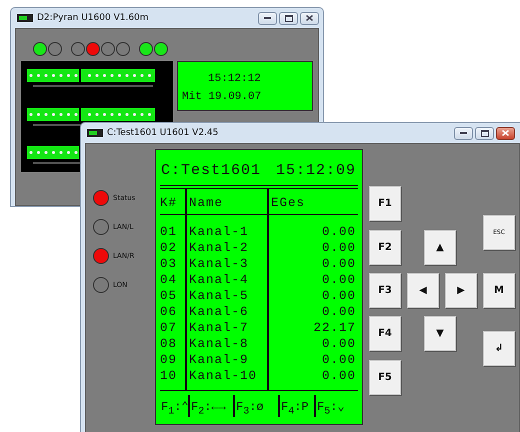 This screenshot has height=432, width=520. I want to click on function-key-label: F$_{3}$:ø, so click(255, 406).